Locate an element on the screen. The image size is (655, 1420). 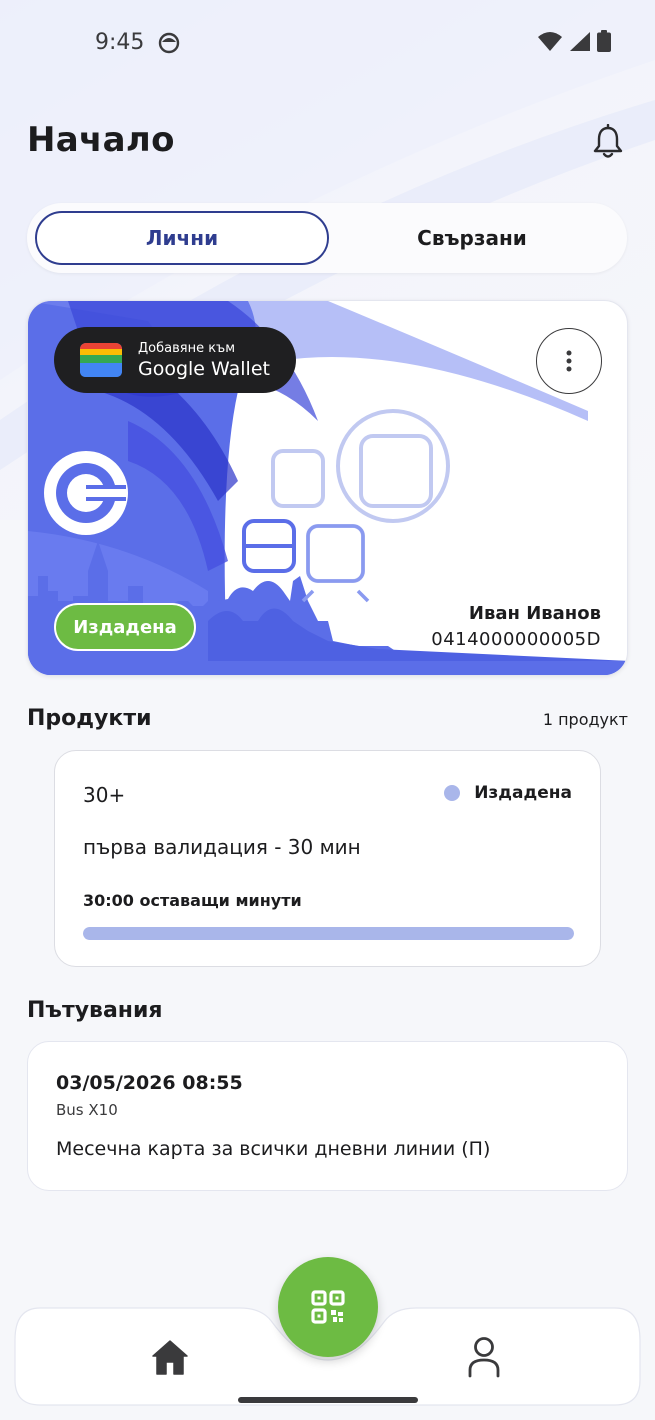
product-progress-fill is located at coordinates (328, 933).